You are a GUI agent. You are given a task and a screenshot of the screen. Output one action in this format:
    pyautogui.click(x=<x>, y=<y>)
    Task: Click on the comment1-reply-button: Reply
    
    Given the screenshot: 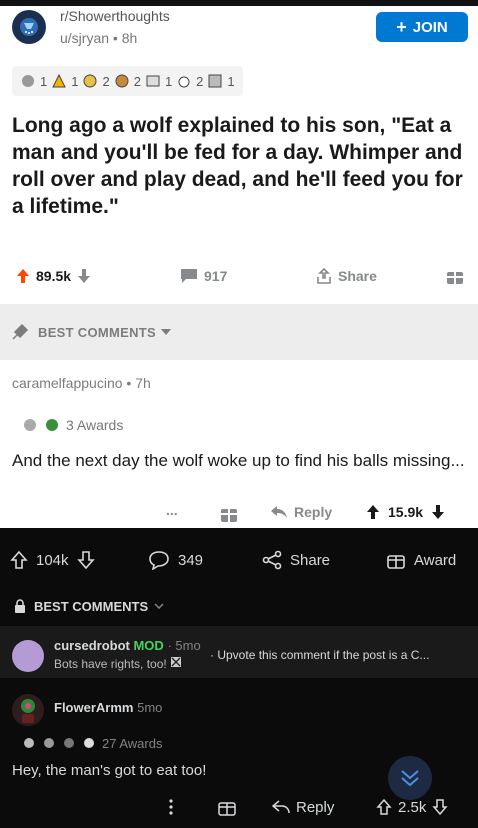 What is the action you would take?
    pyautogui.click(x=301, y=512)
    